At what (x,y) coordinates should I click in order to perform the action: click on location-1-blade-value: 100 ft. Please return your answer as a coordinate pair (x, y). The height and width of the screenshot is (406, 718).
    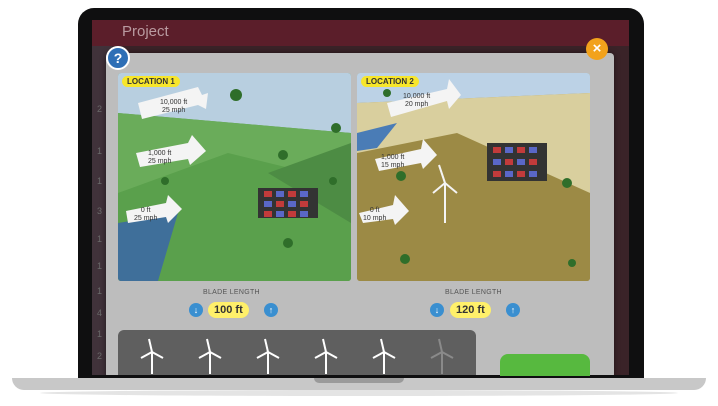
    Looking at the image, I should click on (228, 310).